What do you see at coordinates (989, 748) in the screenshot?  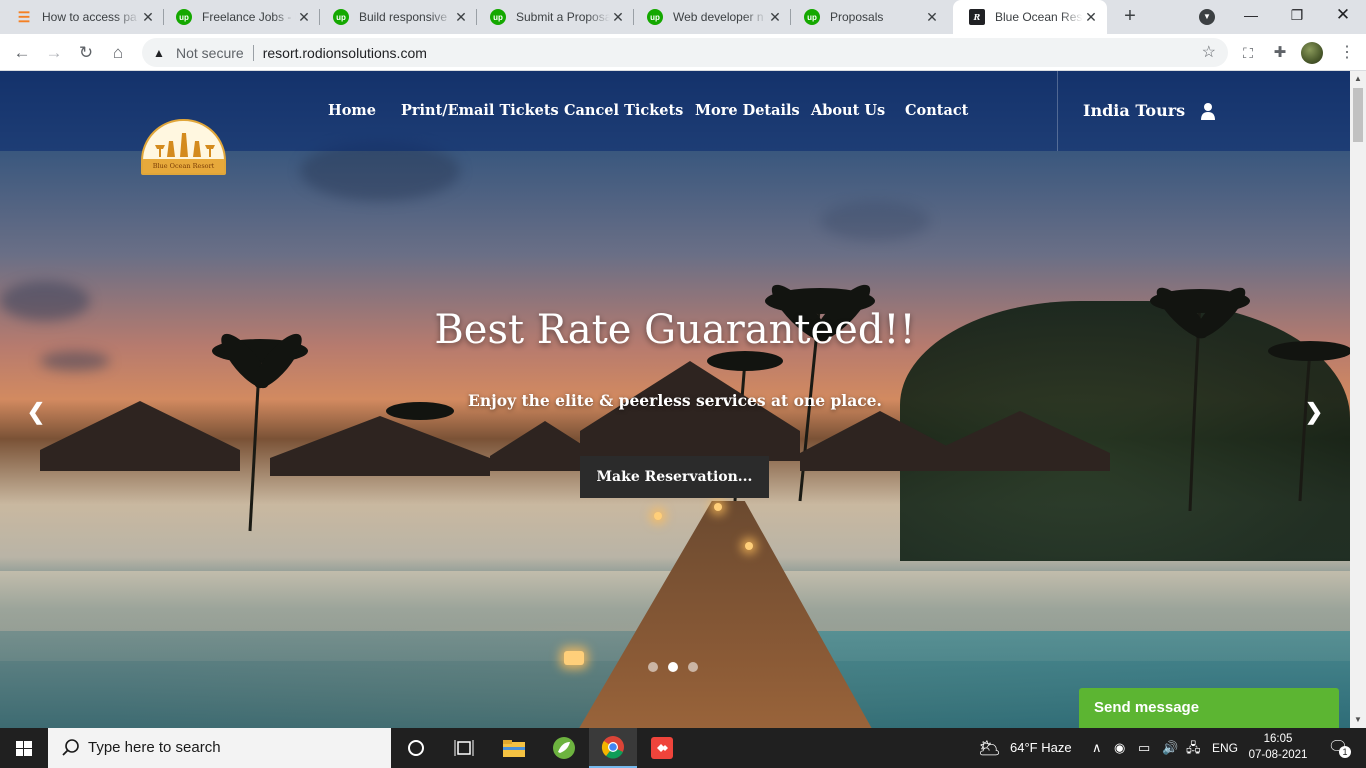 I see `weather-icon: 🌥` at bounding box center [989, 748].